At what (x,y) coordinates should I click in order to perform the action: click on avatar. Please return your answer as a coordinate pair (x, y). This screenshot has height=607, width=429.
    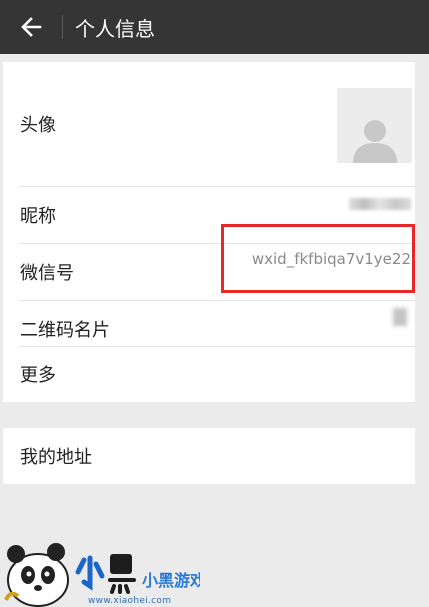
    Looking at the image, I should click on (374, 125).